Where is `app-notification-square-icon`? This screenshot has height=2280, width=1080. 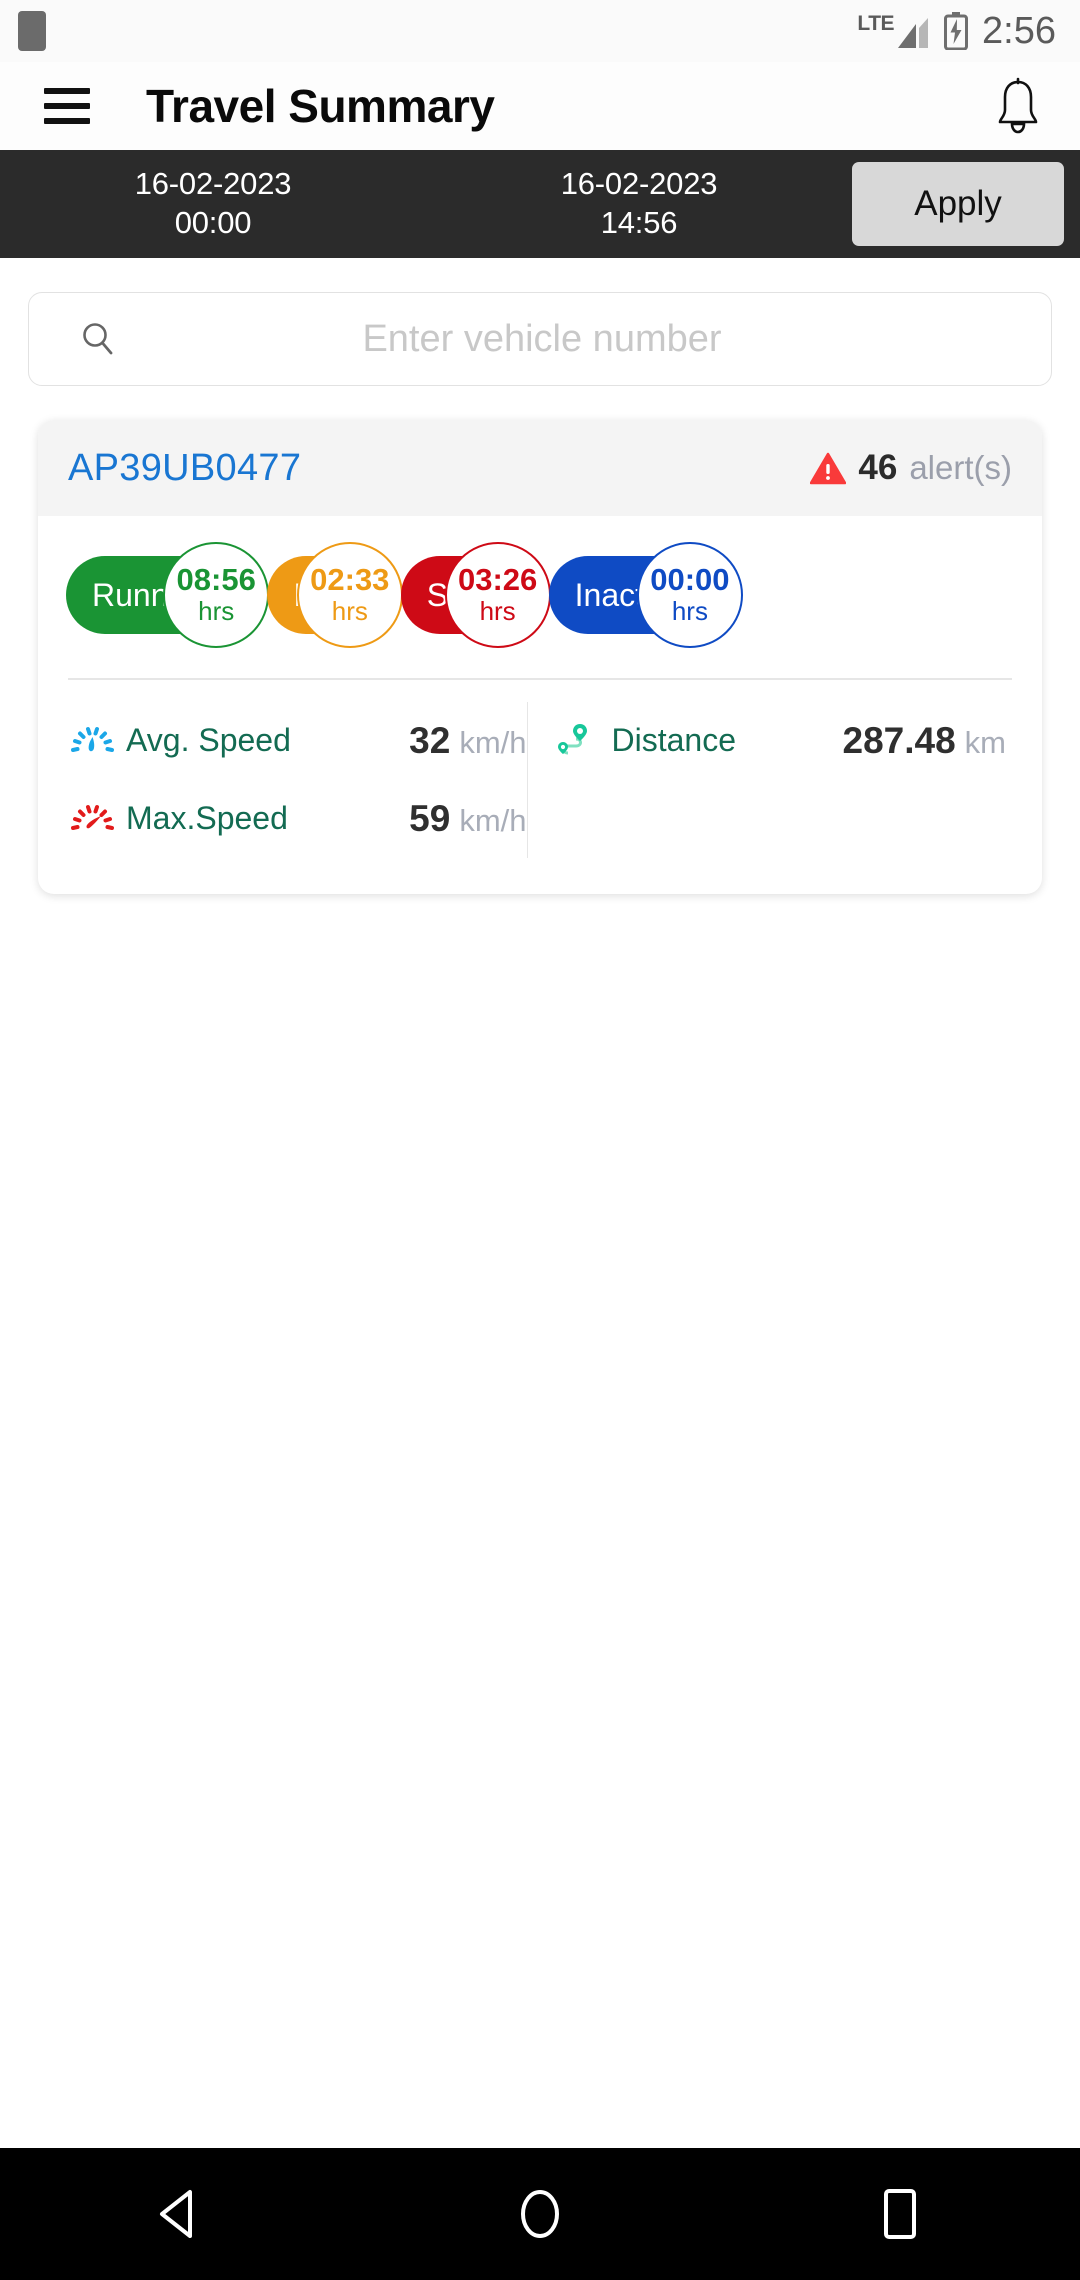
app-notification-square-icon is located at coordinates (32, 31).